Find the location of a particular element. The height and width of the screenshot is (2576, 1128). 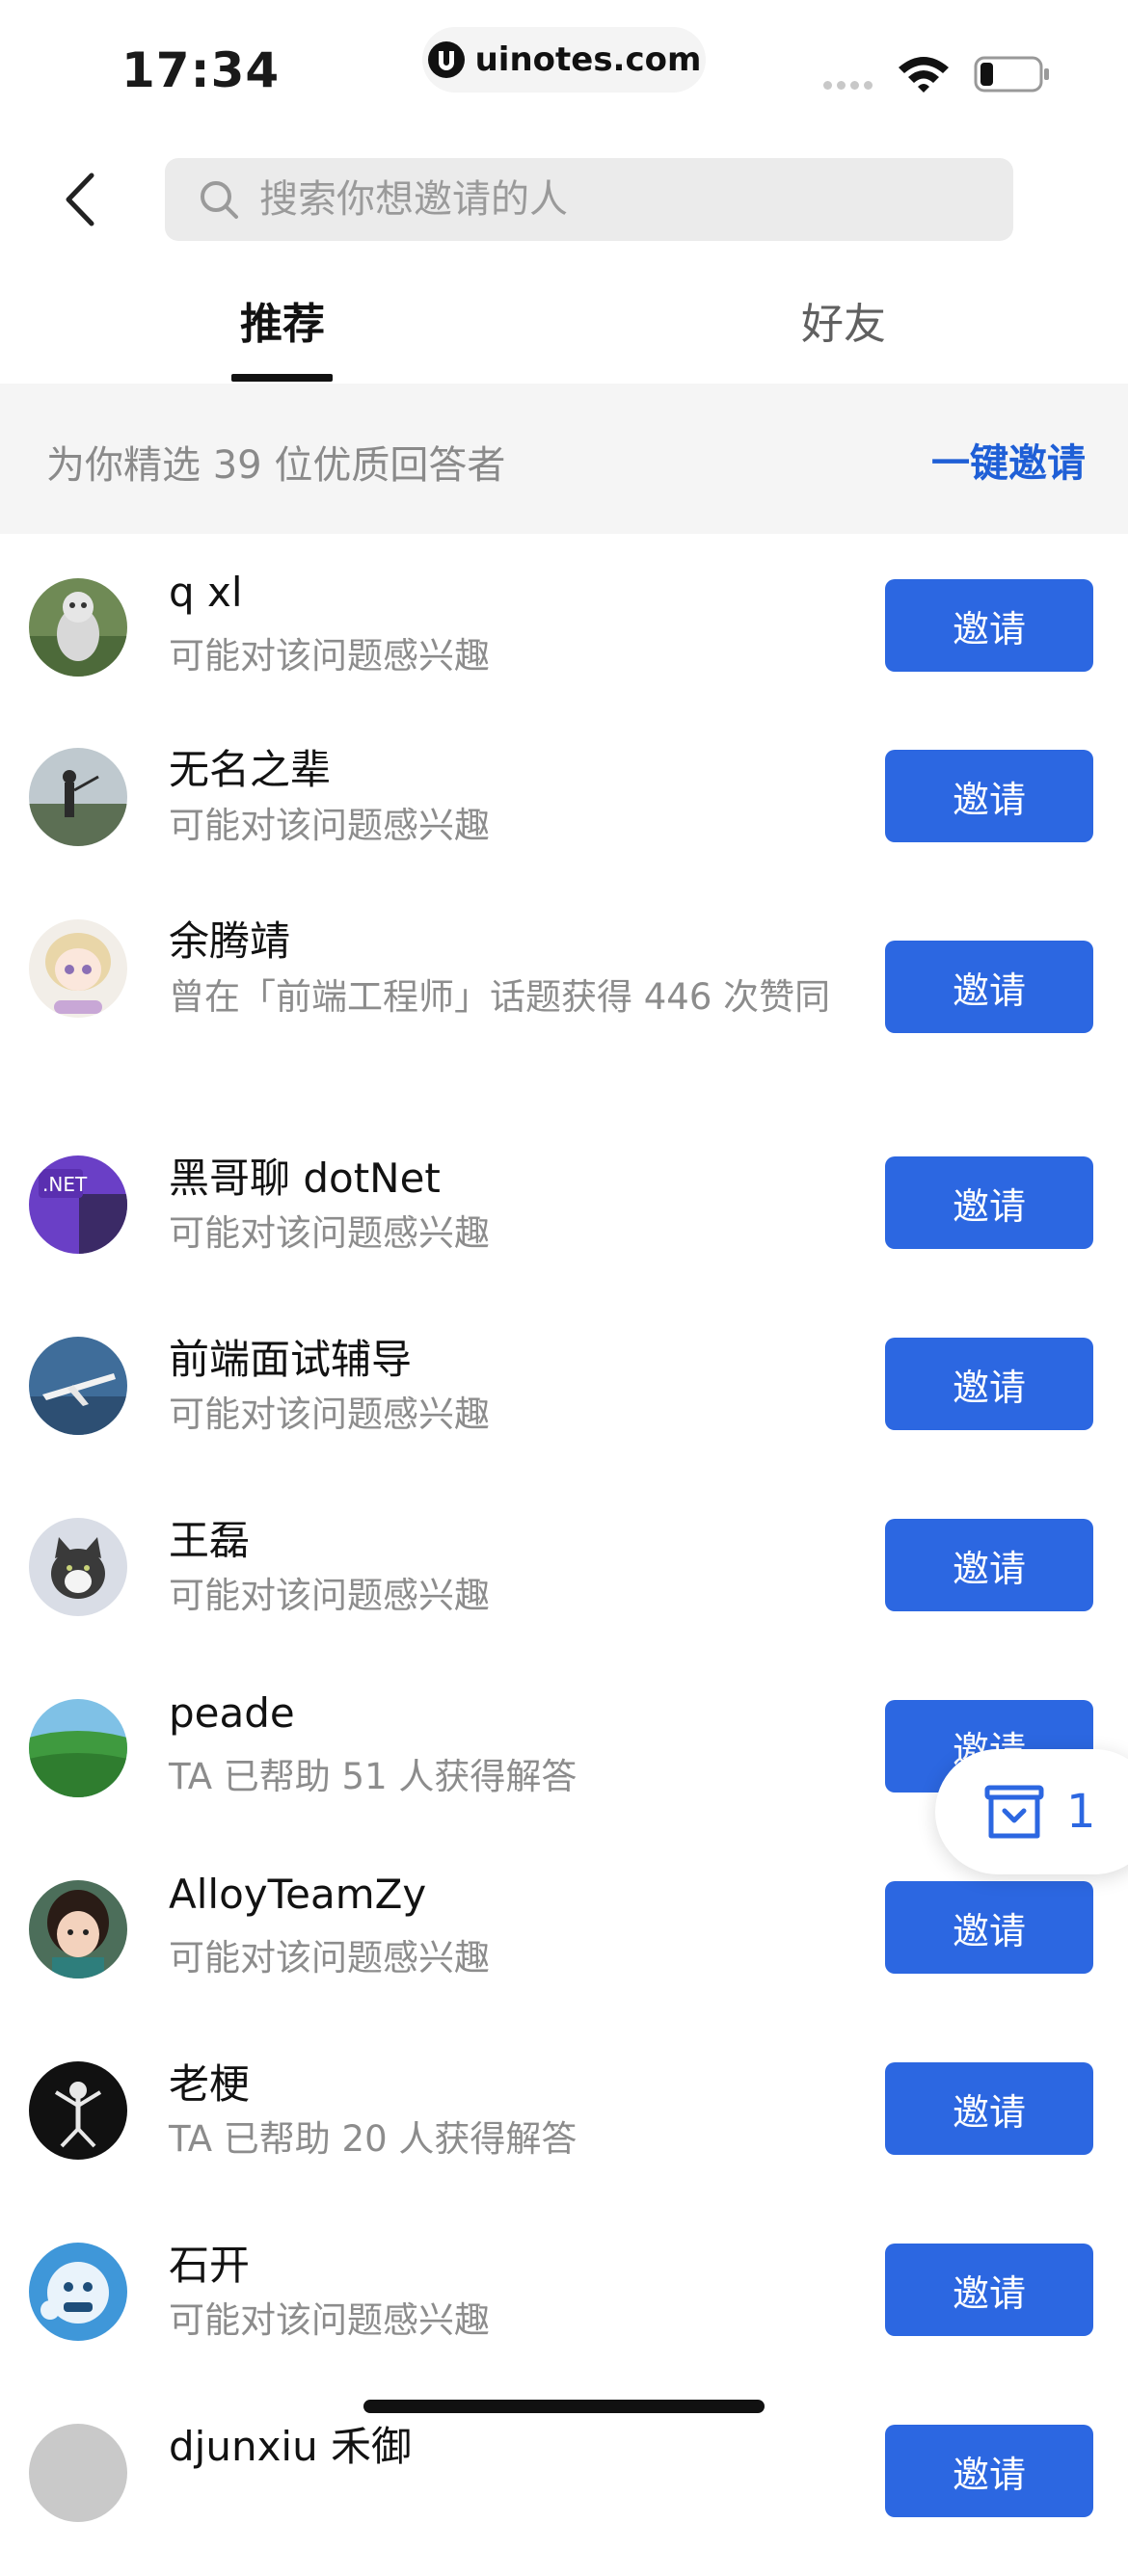

user-row: 余腾靖 曾在「前端工程师」话题获得 446 次赞同 邀请 is located at coordinates (564, 1011).